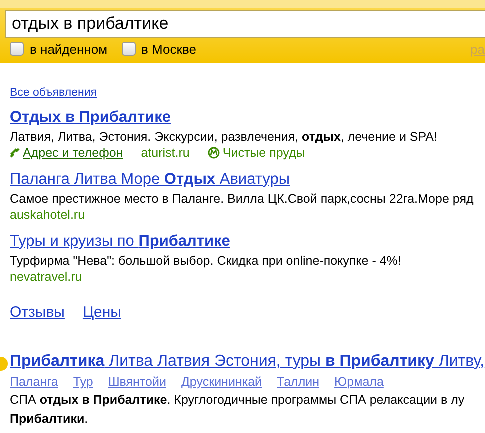 The height and width of the screenshot is (433, 485). I want to click on checkbox-label: в найденном, so click(69, 49).